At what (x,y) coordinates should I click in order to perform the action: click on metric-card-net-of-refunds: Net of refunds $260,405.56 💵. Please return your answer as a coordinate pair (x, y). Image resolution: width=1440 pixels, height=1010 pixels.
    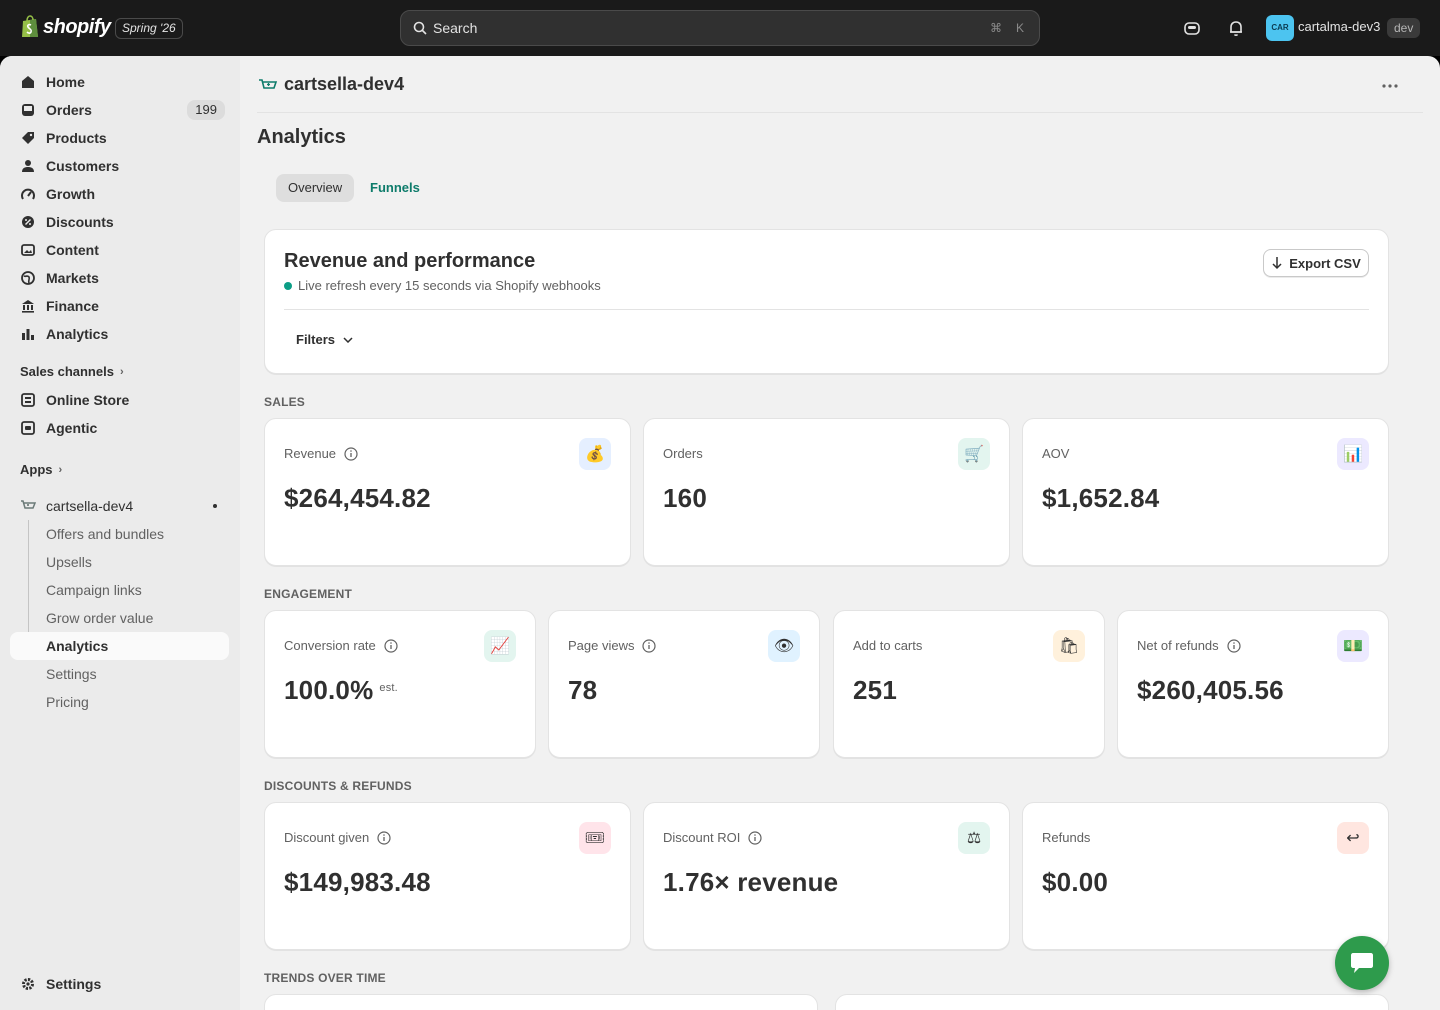
    Looking at the image, I should click on (1253, 684).